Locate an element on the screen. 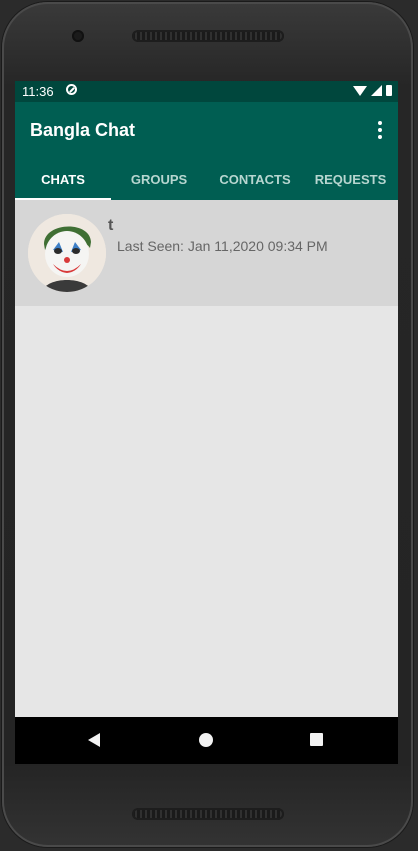  chat-list-item: t Last Seen: Jan 11,2020 09:34 PM is located at coordinates (206, 253).